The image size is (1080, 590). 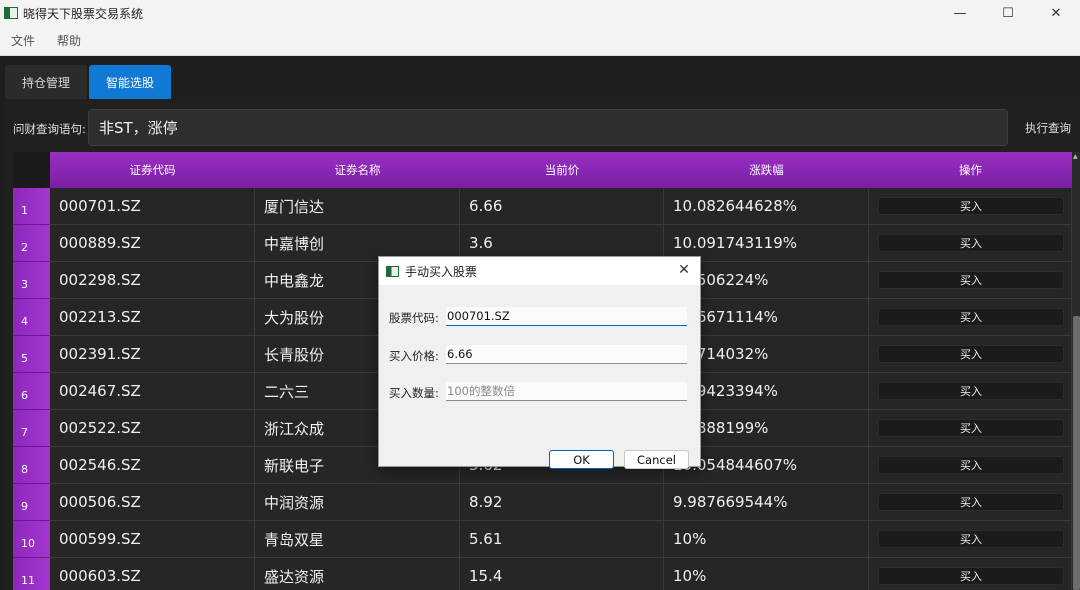 What do you see at coordinates (49, 129) in the screenshot?
I see `query-label: 问财查询语句:` at bounding box center [49, 129].